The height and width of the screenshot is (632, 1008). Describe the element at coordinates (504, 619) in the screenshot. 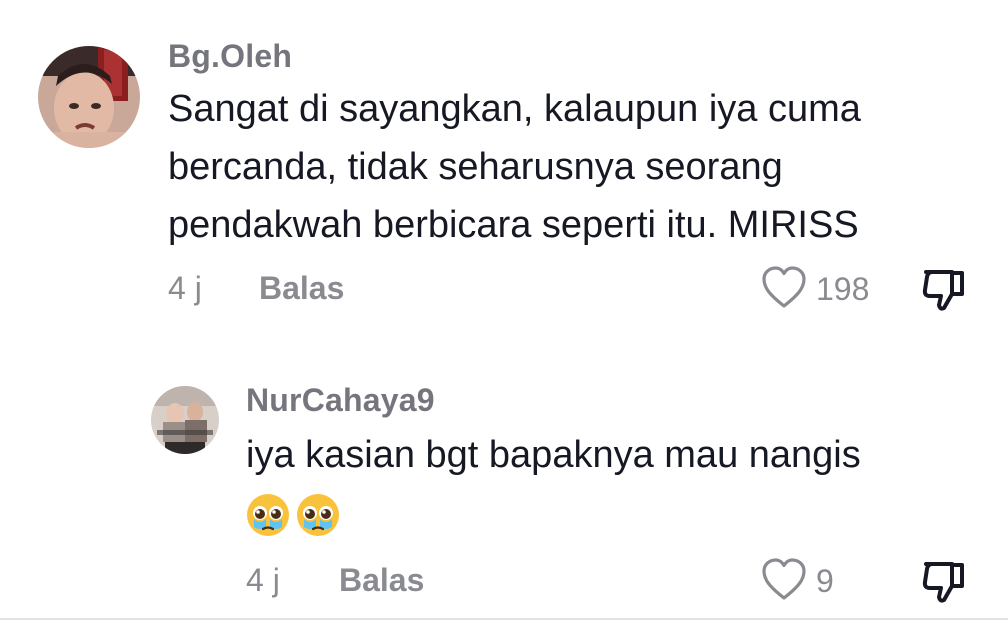

I see `divider` at that location.